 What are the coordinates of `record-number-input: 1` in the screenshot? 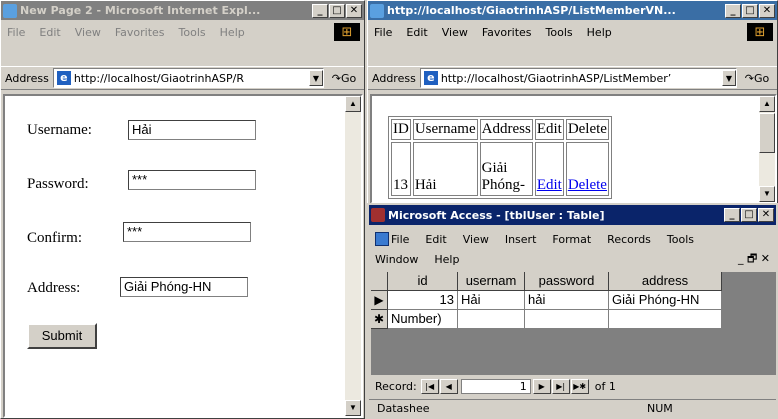 It's located at (495, 386).